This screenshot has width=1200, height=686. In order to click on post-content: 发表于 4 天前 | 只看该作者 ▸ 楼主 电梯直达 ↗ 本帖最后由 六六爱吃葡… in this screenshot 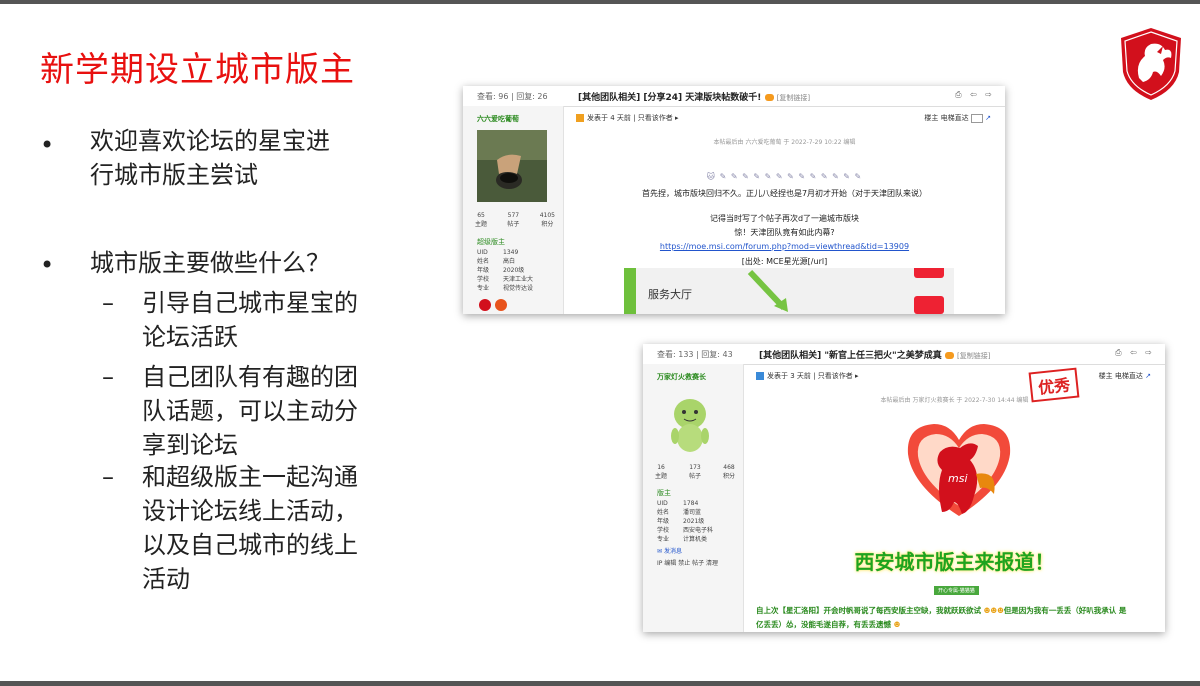, I will do `click(784, 210)`.